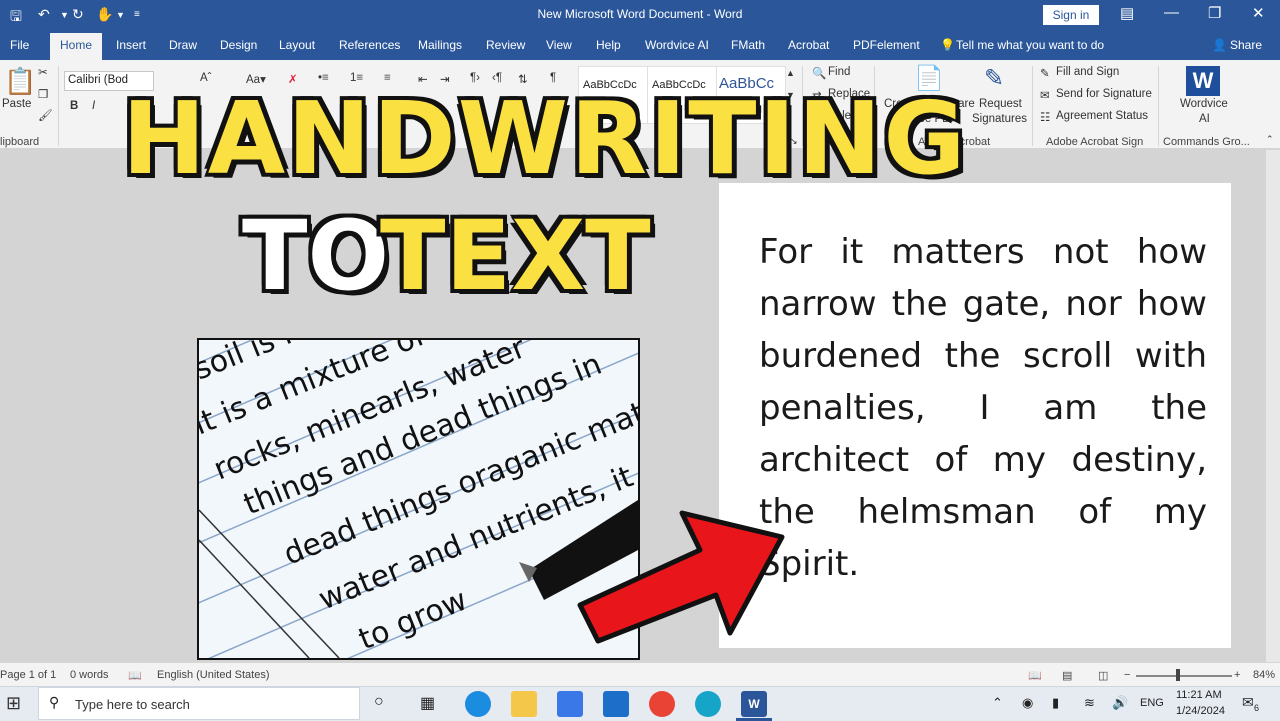 The image size is (1280, 721). I want to click on headline-line-1: HANDWRITING, so click(544, 139).